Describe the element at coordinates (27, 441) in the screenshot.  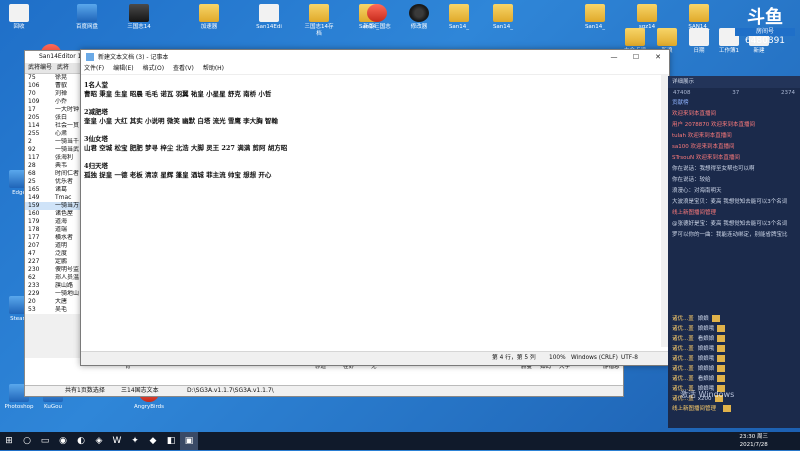
I see `taskbar-app-icon: ○` at that location.